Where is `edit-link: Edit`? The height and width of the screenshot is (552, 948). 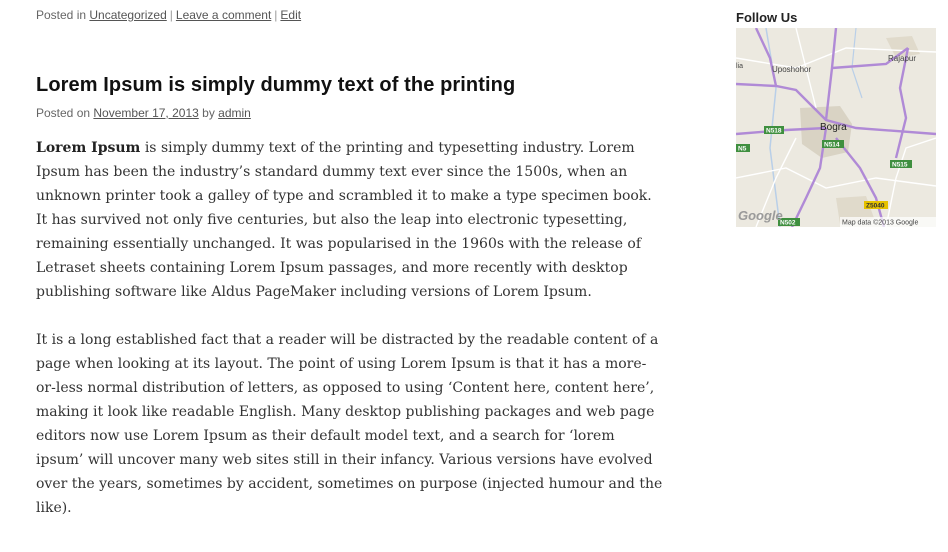
edit-link: Edit is located at coordinates (290, 15).